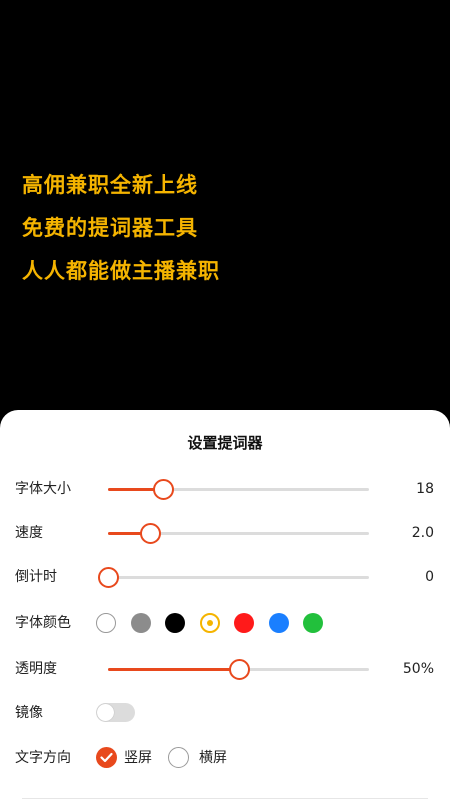  Describe the element at coordinates (121, 271) in the screenshot. I see `prompter-line-3: 人人都能做主播兼职` at that location.